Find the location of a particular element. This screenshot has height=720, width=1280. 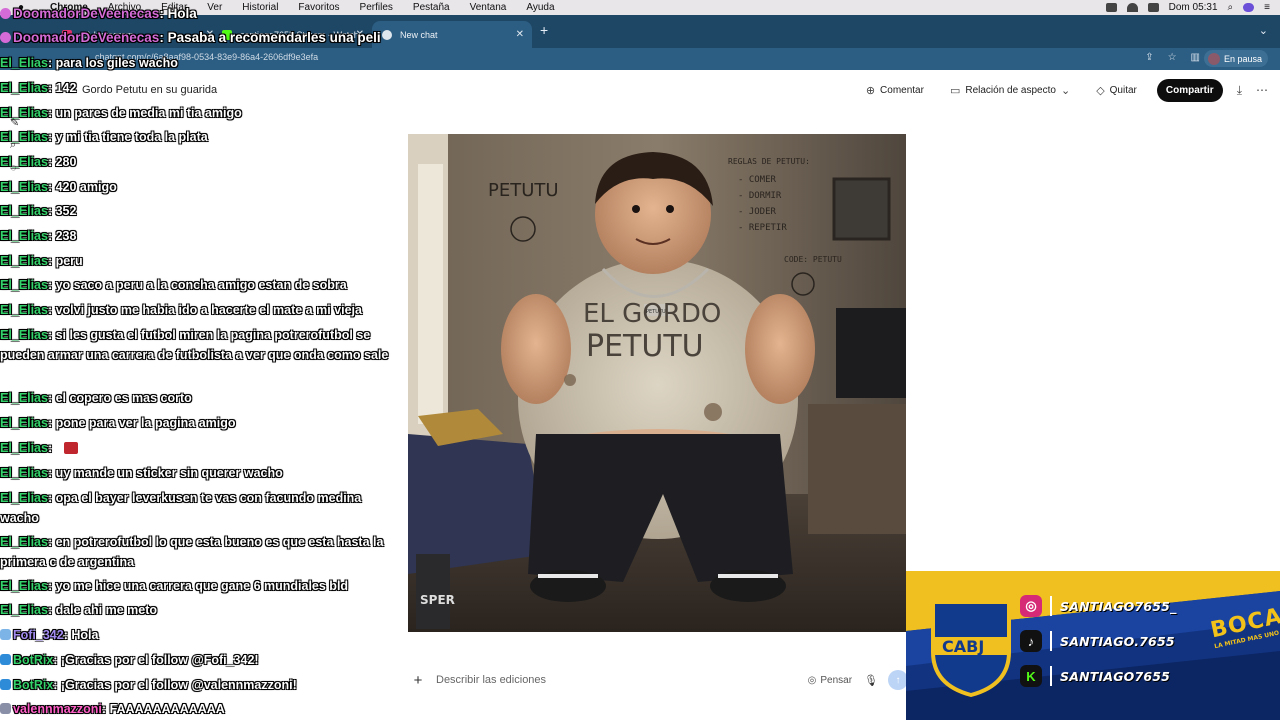

menu-ayuda: Ayuda is located at coordinates (540, 7).